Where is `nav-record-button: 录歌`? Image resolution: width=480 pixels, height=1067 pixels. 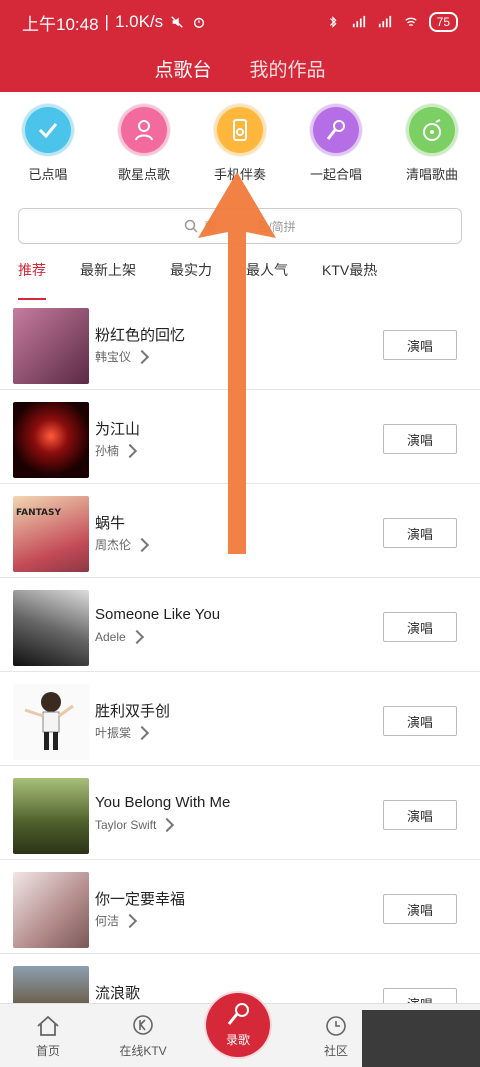
nav-record-button: 录歌 is located at coordinates (238, 1025).